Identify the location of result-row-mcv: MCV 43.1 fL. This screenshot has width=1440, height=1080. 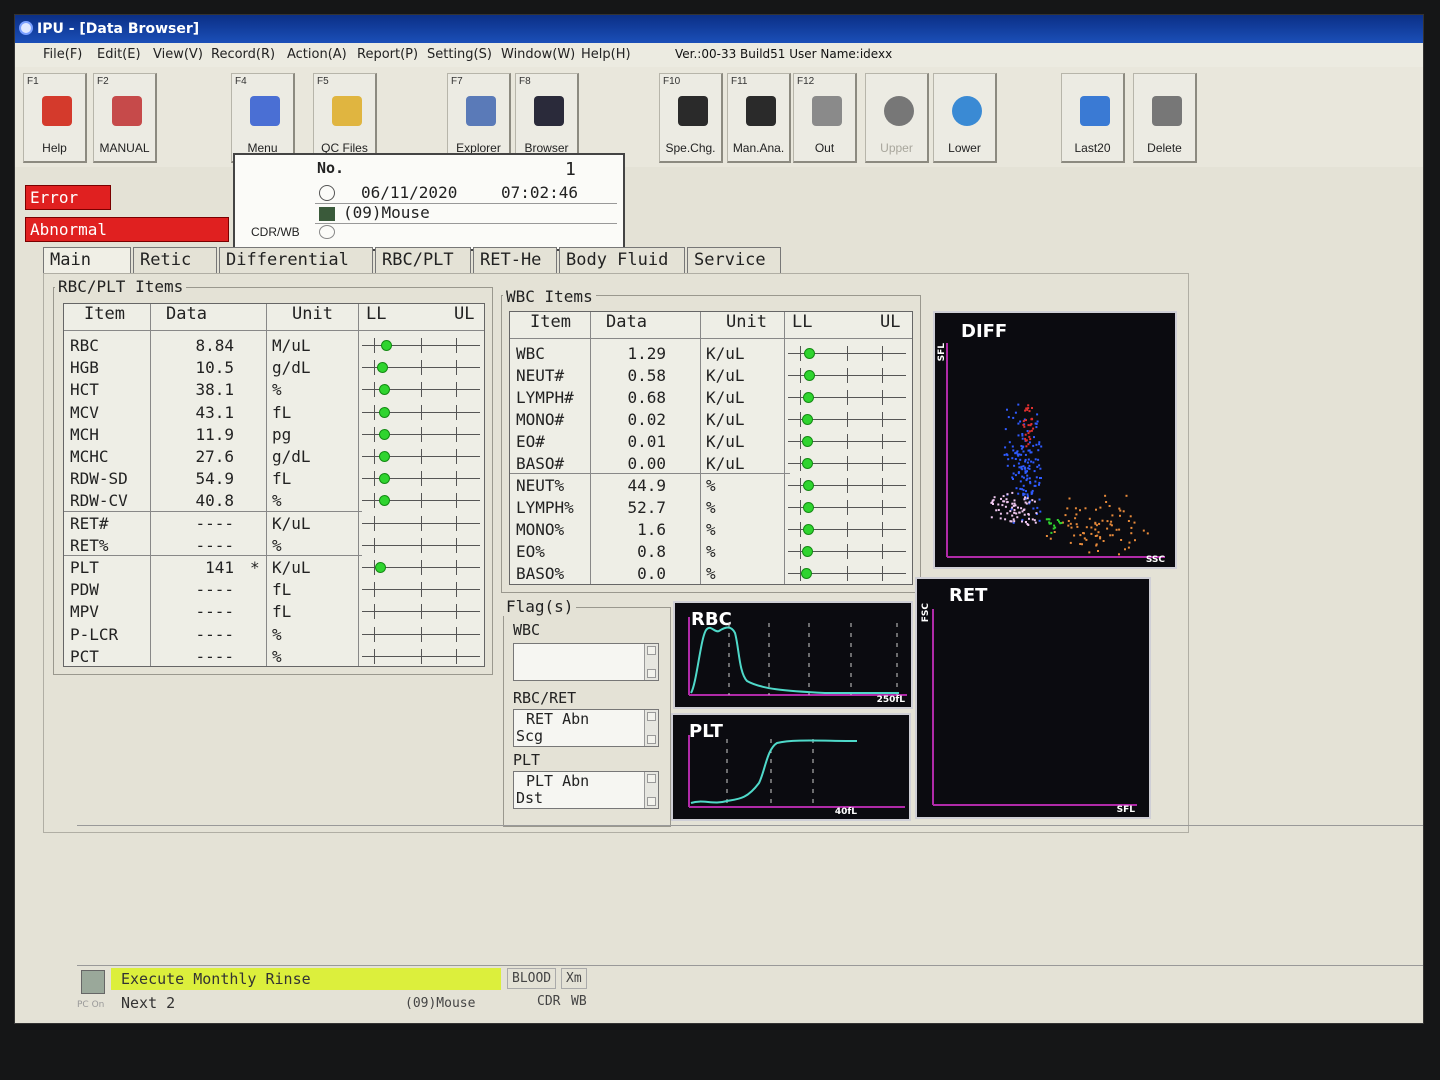
(274, 412).